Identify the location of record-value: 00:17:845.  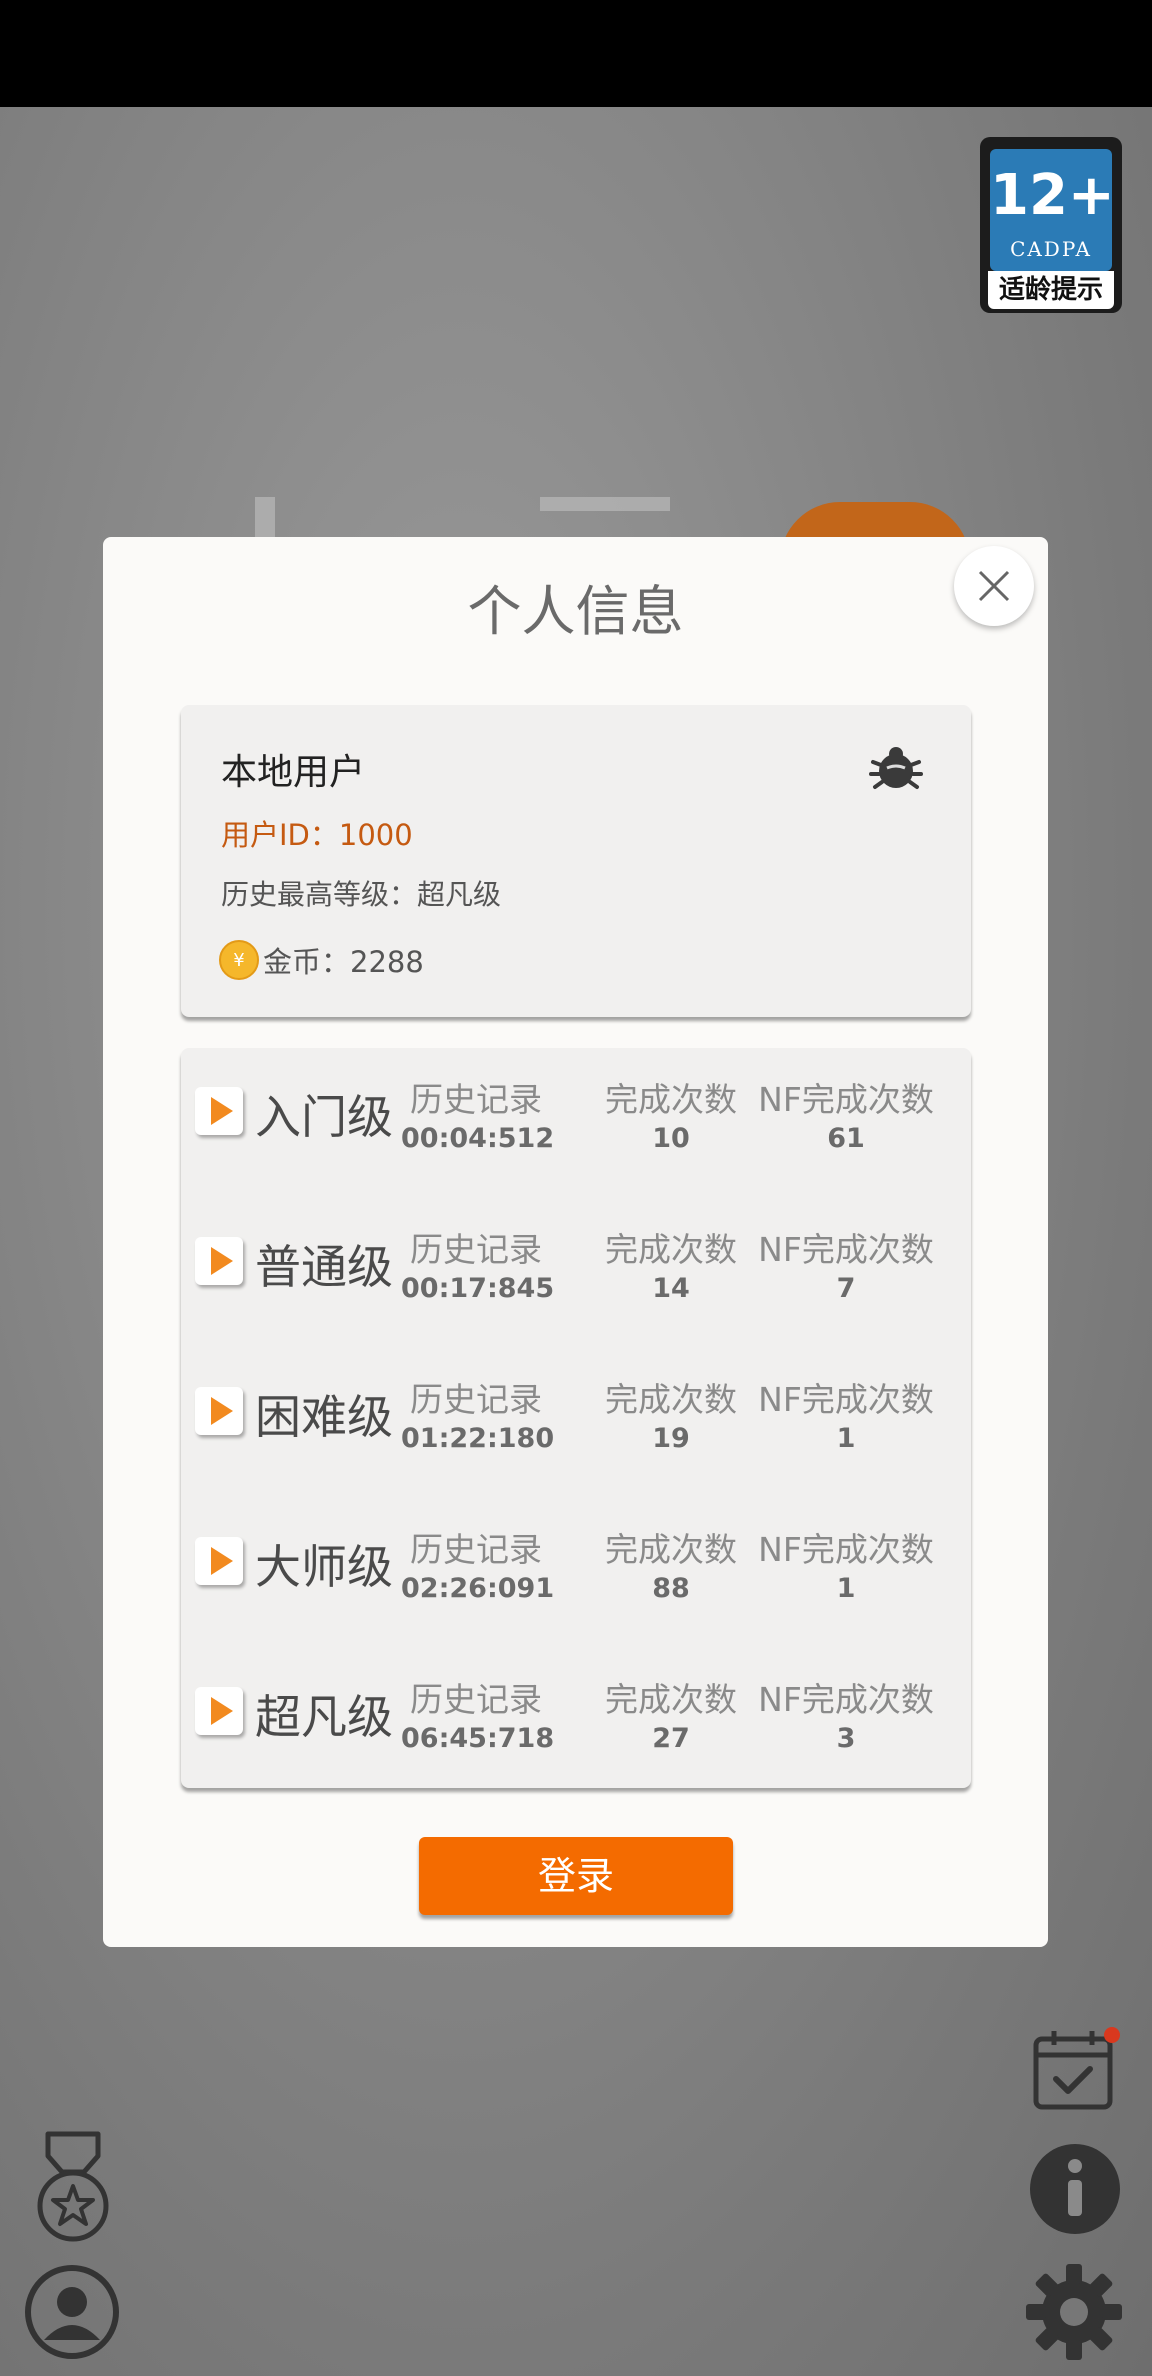
(478, 1288).